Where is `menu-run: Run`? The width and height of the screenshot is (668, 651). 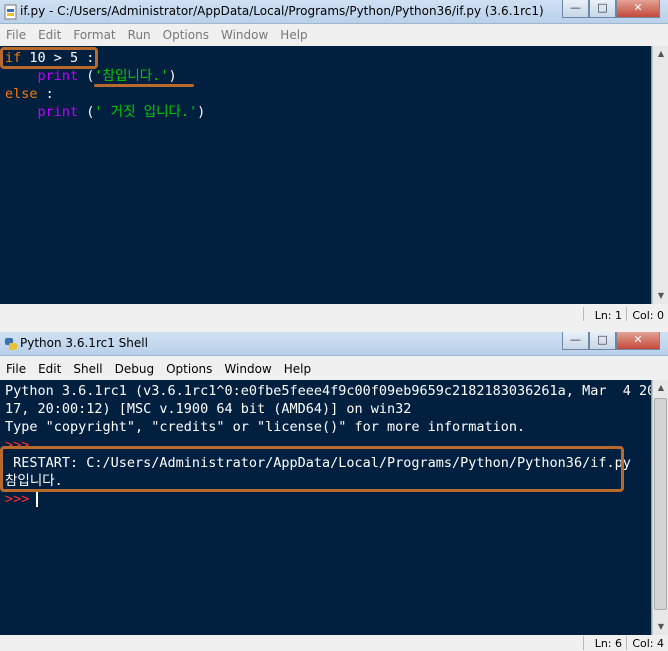 menu-run: Run is located at coordinates (139, 35).